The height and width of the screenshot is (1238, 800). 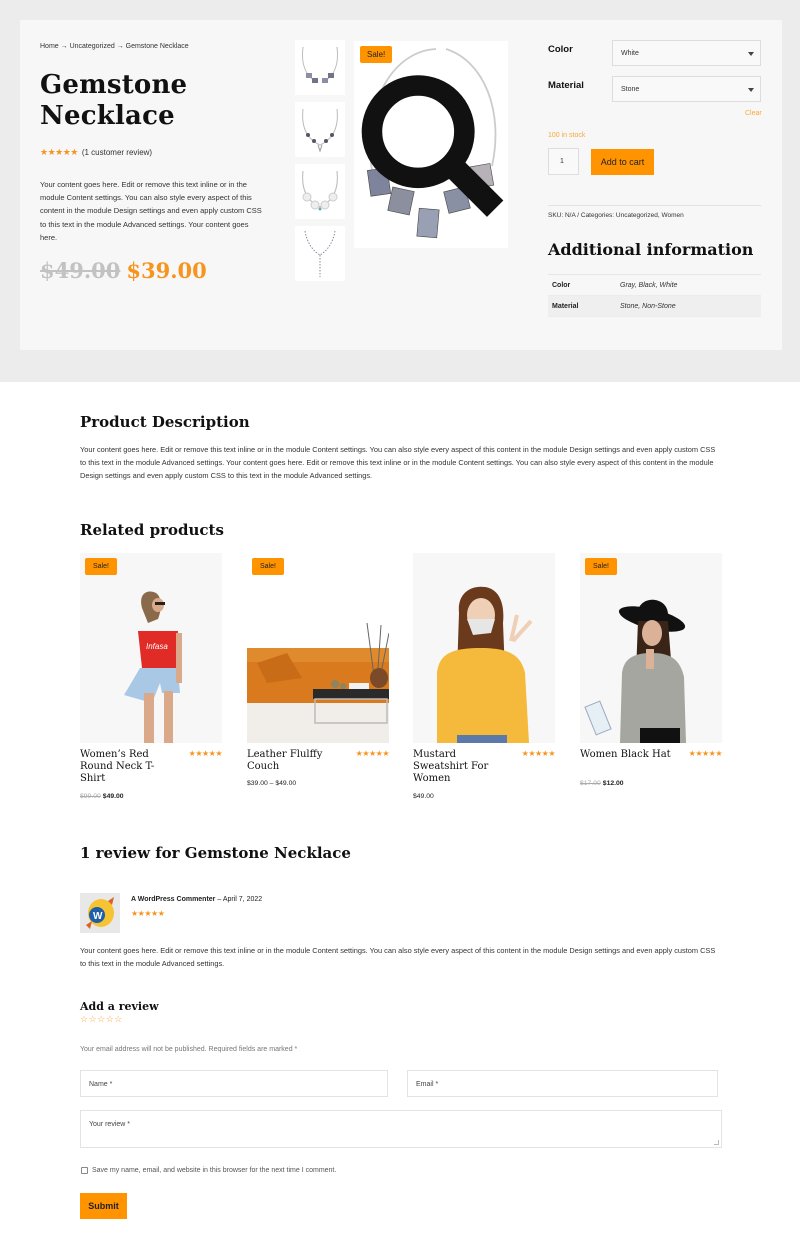 I want to click on review-author-line: A WordPress Commenter – April 7, 2022, so click(x=196, y=899).